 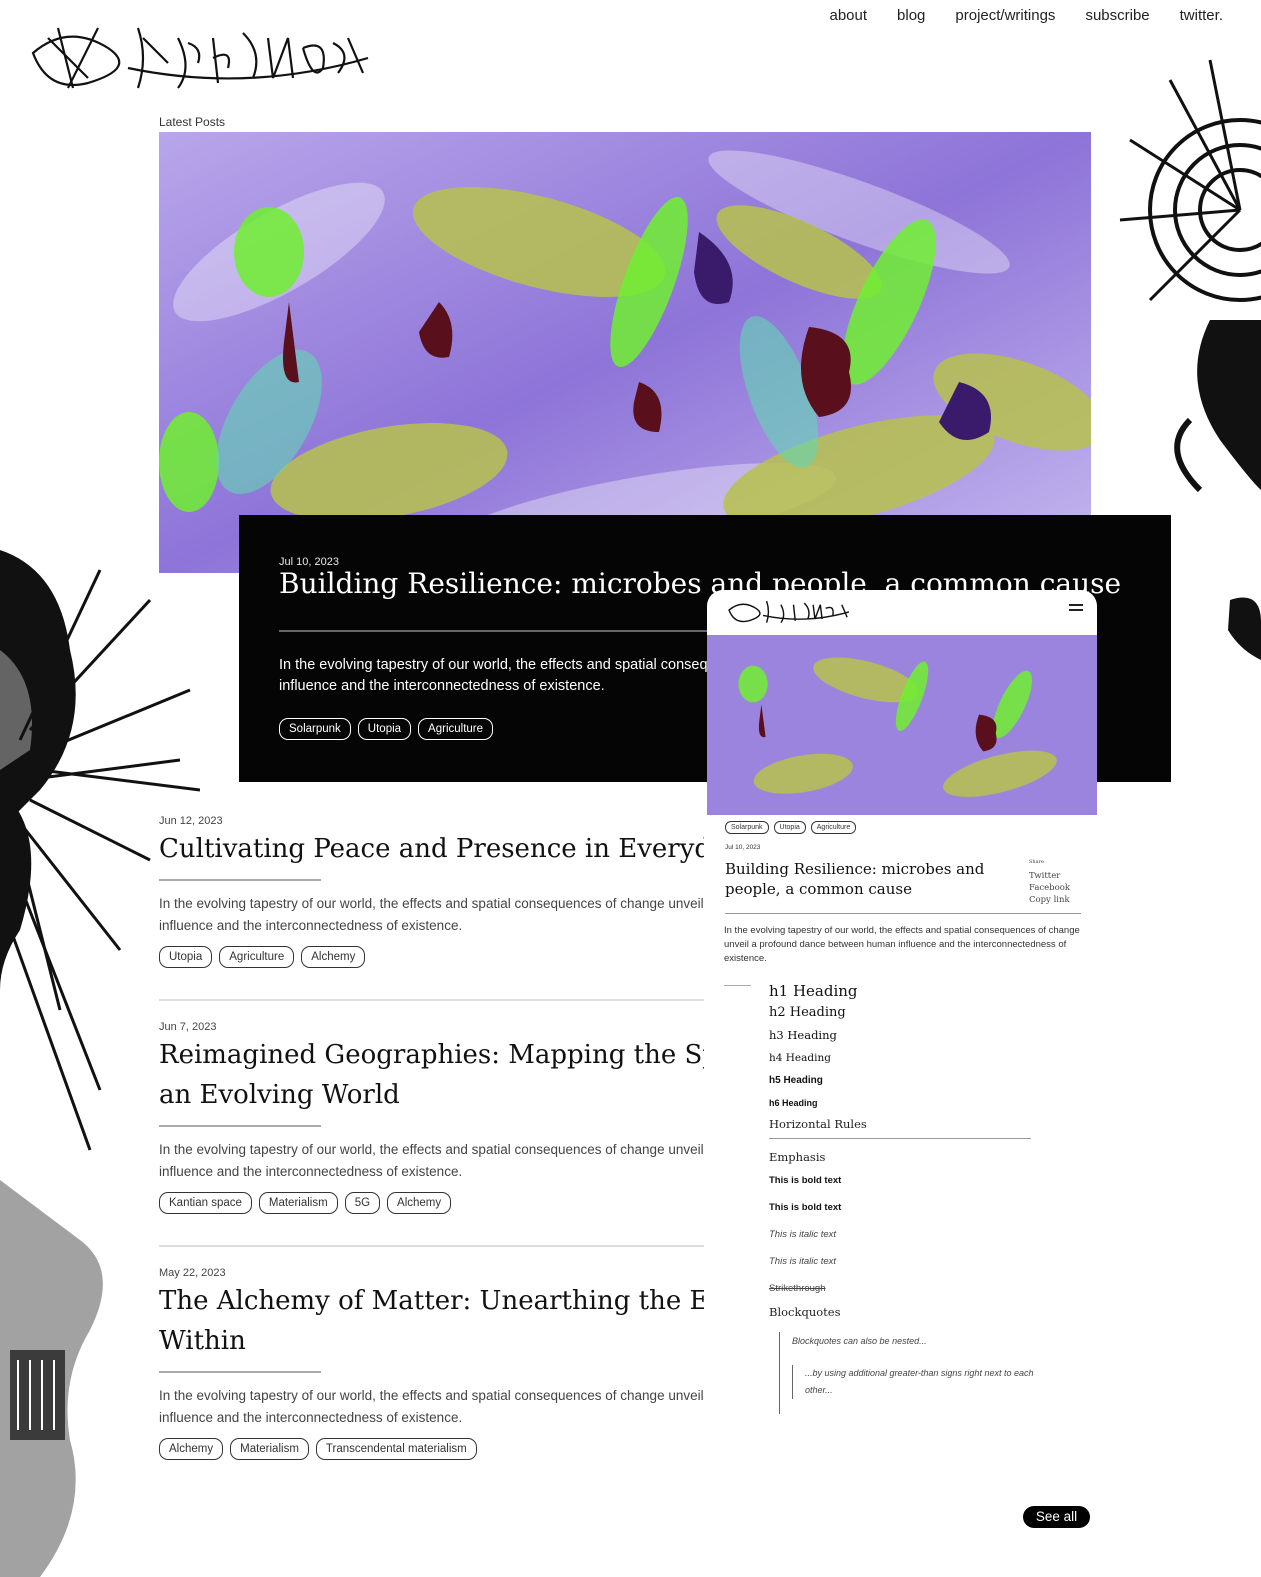 I want to click on mobile-site-logo, so click(x=789, y=611).